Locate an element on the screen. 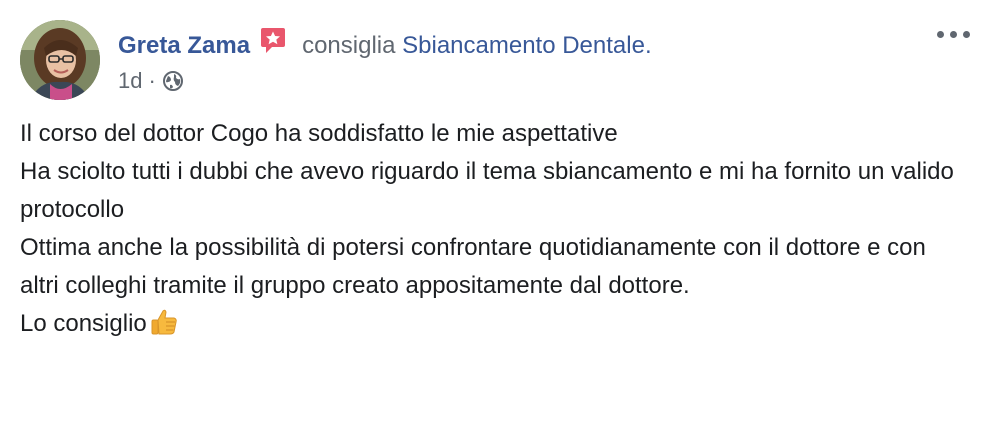 This screenshot has width=982, height=424. author-avatar is located at coordinates (60, 60).